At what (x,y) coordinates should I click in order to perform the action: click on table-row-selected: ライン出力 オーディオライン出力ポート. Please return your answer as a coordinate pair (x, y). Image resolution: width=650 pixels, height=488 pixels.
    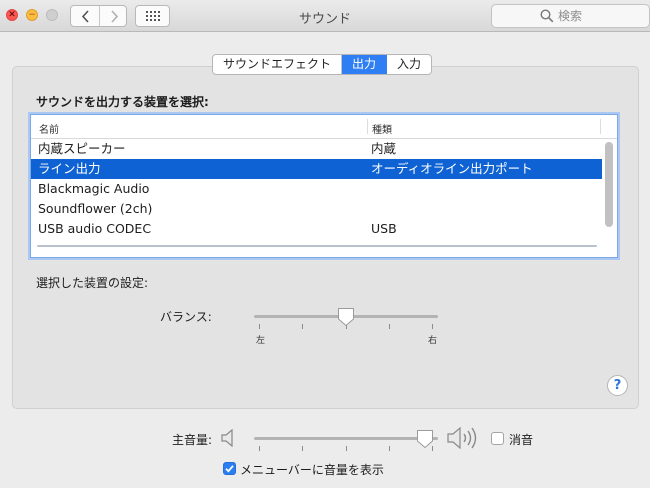
    Looking at the image, I should click on (316, 169).